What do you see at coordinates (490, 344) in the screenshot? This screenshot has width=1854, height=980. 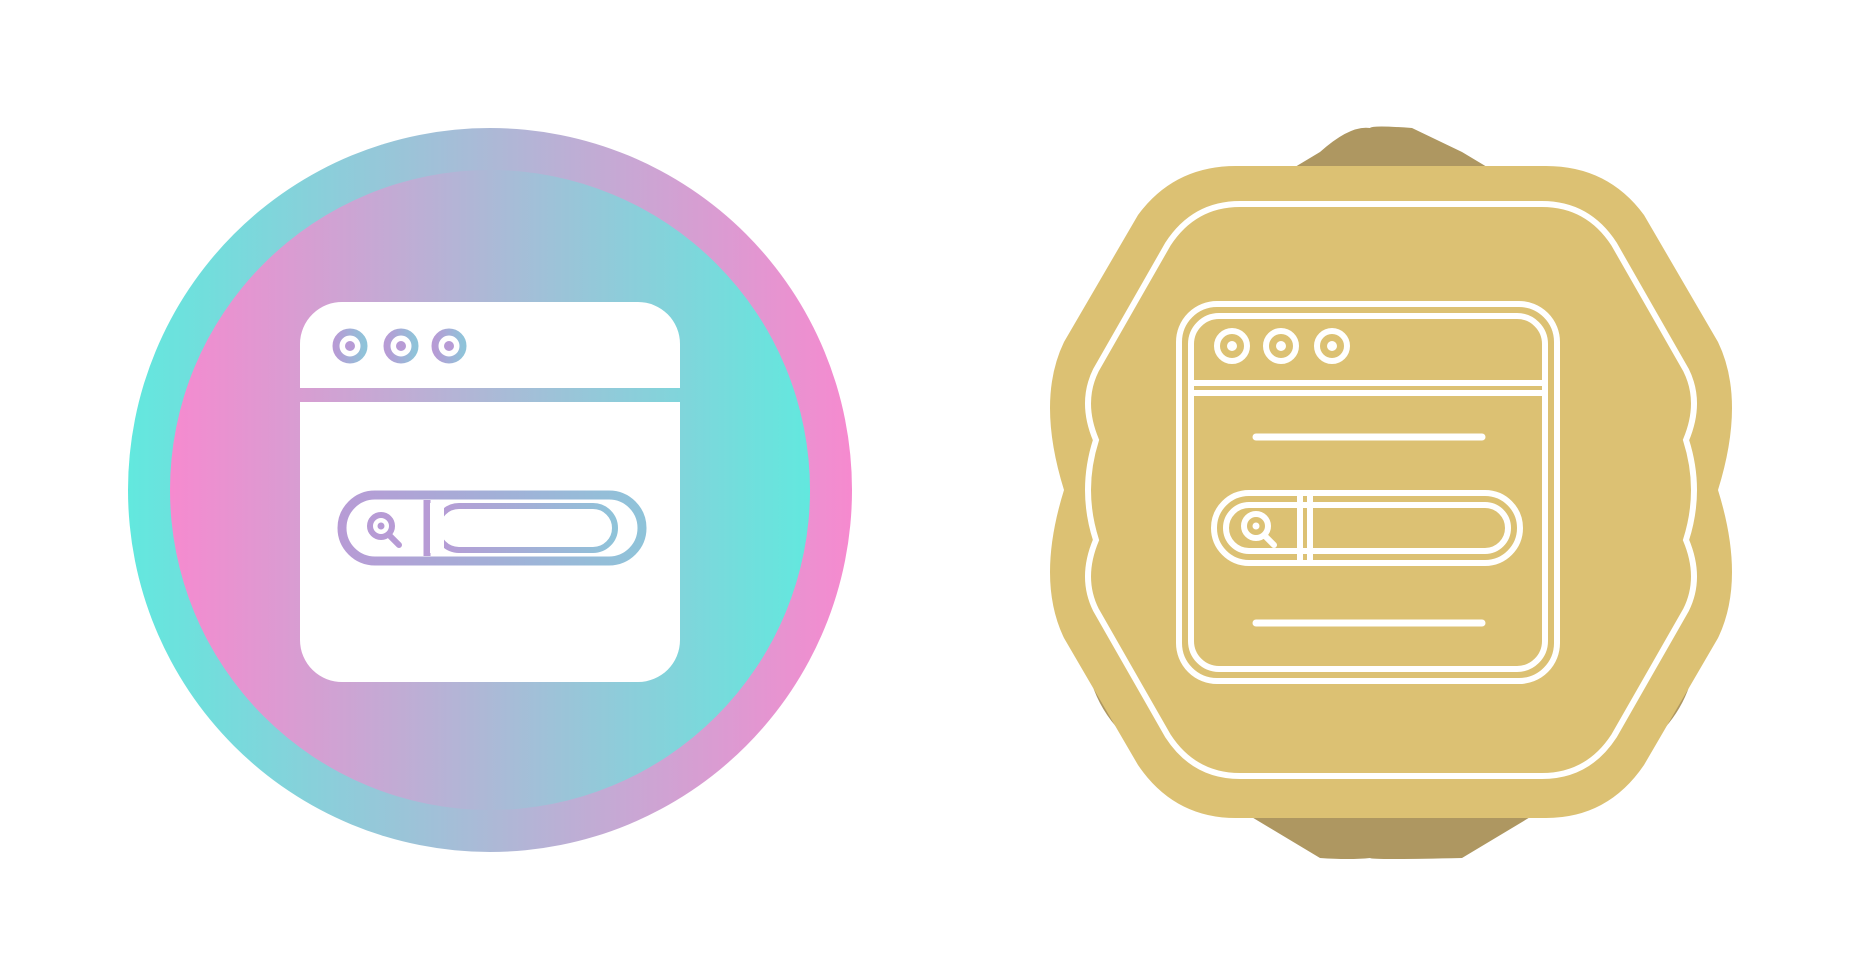 I see `browser-top-bar` at bounding box center [490, 344].